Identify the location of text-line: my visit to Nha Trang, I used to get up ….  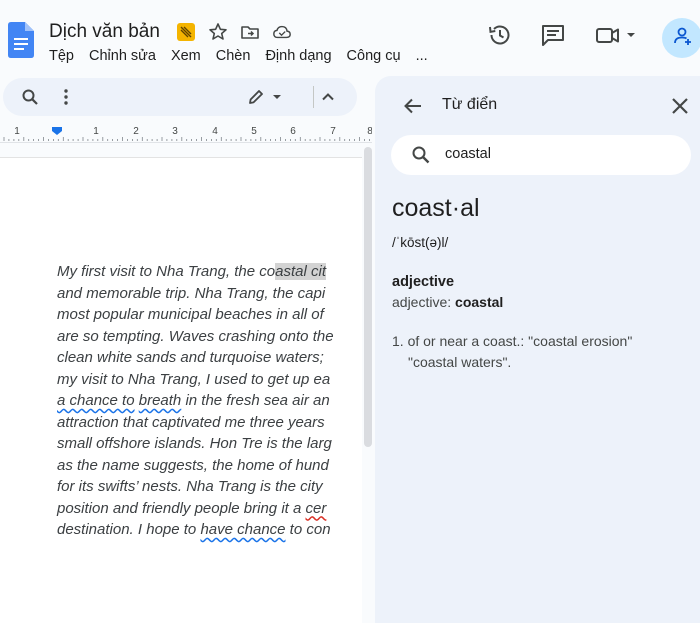
(209, 380).